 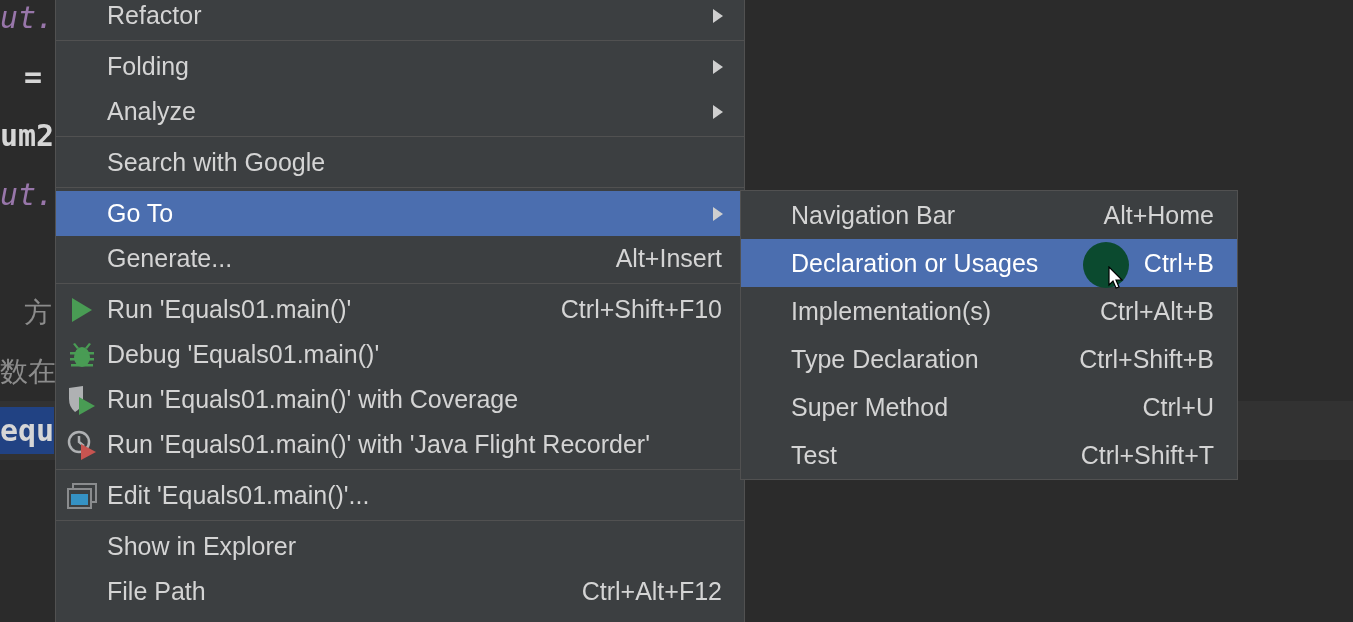 I want to click on menu-item: File Path Ctrl+Alt+F12, so click(x=400, y=591).